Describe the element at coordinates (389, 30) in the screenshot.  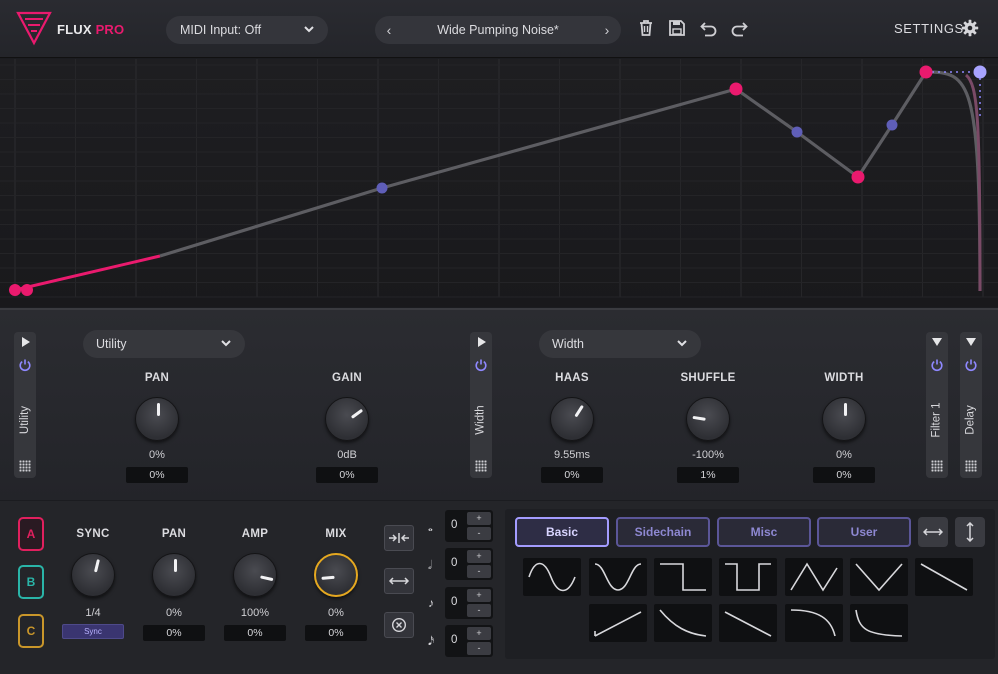
I see `chevron-left-icon: ‹` at that location.